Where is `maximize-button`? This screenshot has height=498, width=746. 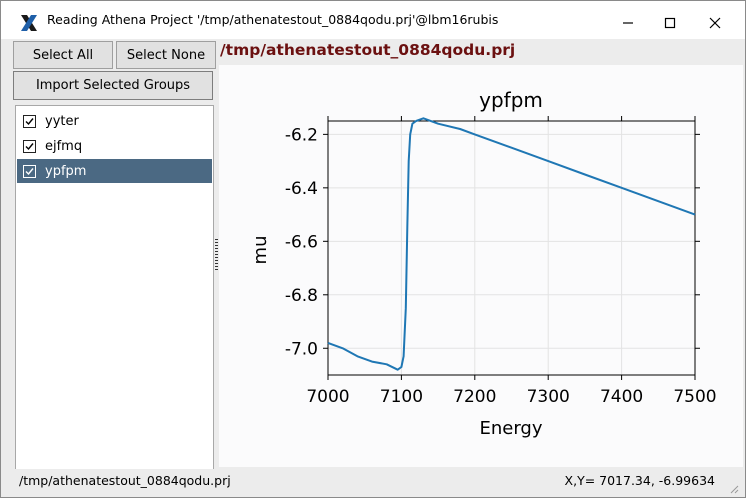 maximize-button is located at coordinates (670, 23).